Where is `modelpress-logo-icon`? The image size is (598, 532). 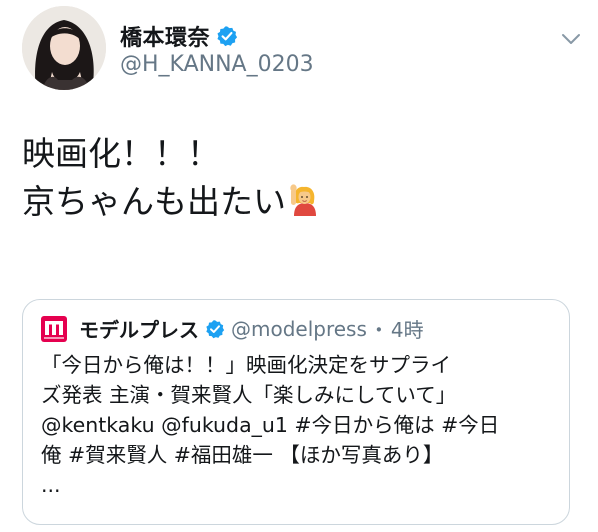 modelpress-logo-icon is located at coordinates (54, 328).